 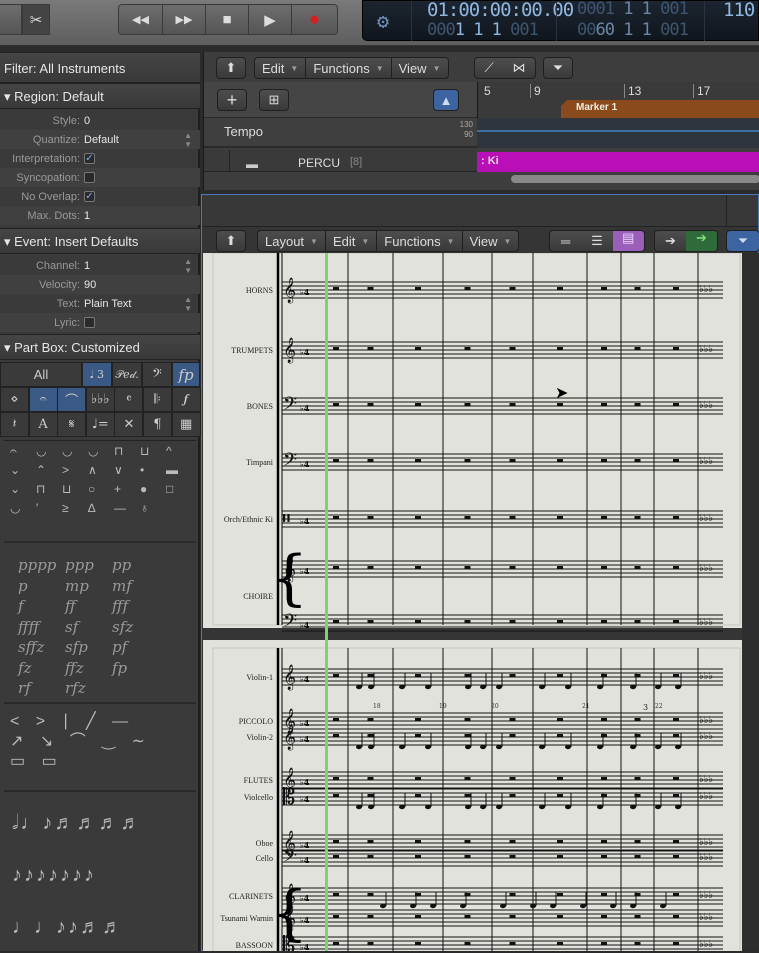 I want to click on articulation-icon: ⊓, so click(x=40, y=489).